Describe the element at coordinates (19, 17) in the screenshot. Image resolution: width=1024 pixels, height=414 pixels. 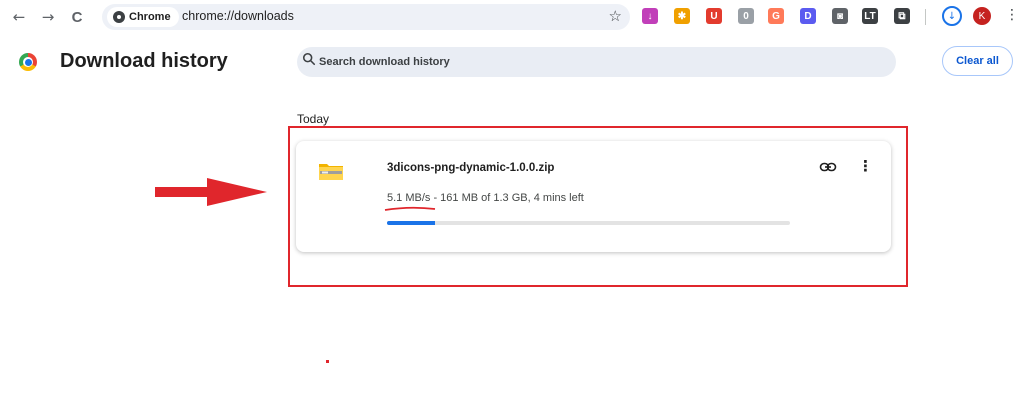
I see `back-button: ←` at that location.